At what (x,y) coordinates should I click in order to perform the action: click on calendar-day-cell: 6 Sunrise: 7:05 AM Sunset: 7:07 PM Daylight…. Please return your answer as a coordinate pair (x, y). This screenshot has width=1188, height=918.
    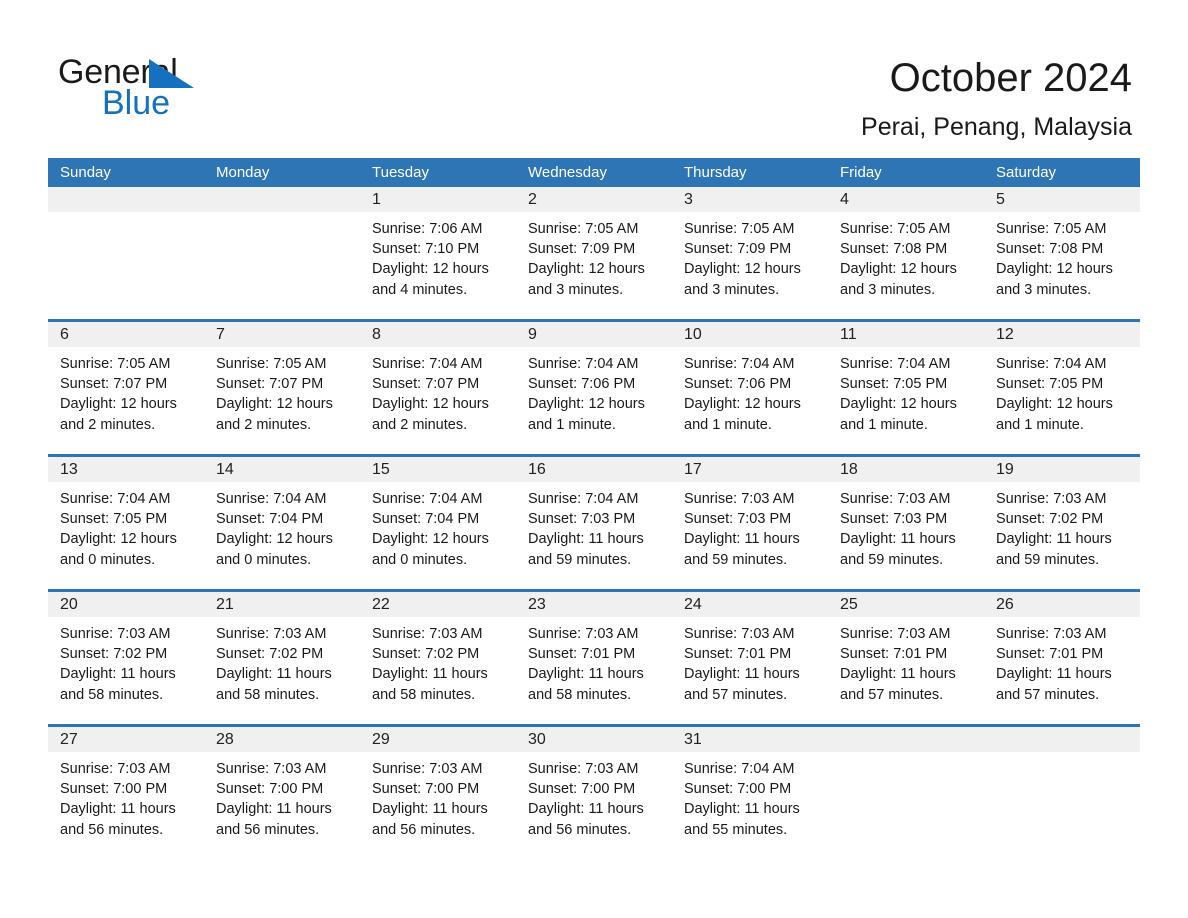
    Looking at the image, I should click on (126, 388).